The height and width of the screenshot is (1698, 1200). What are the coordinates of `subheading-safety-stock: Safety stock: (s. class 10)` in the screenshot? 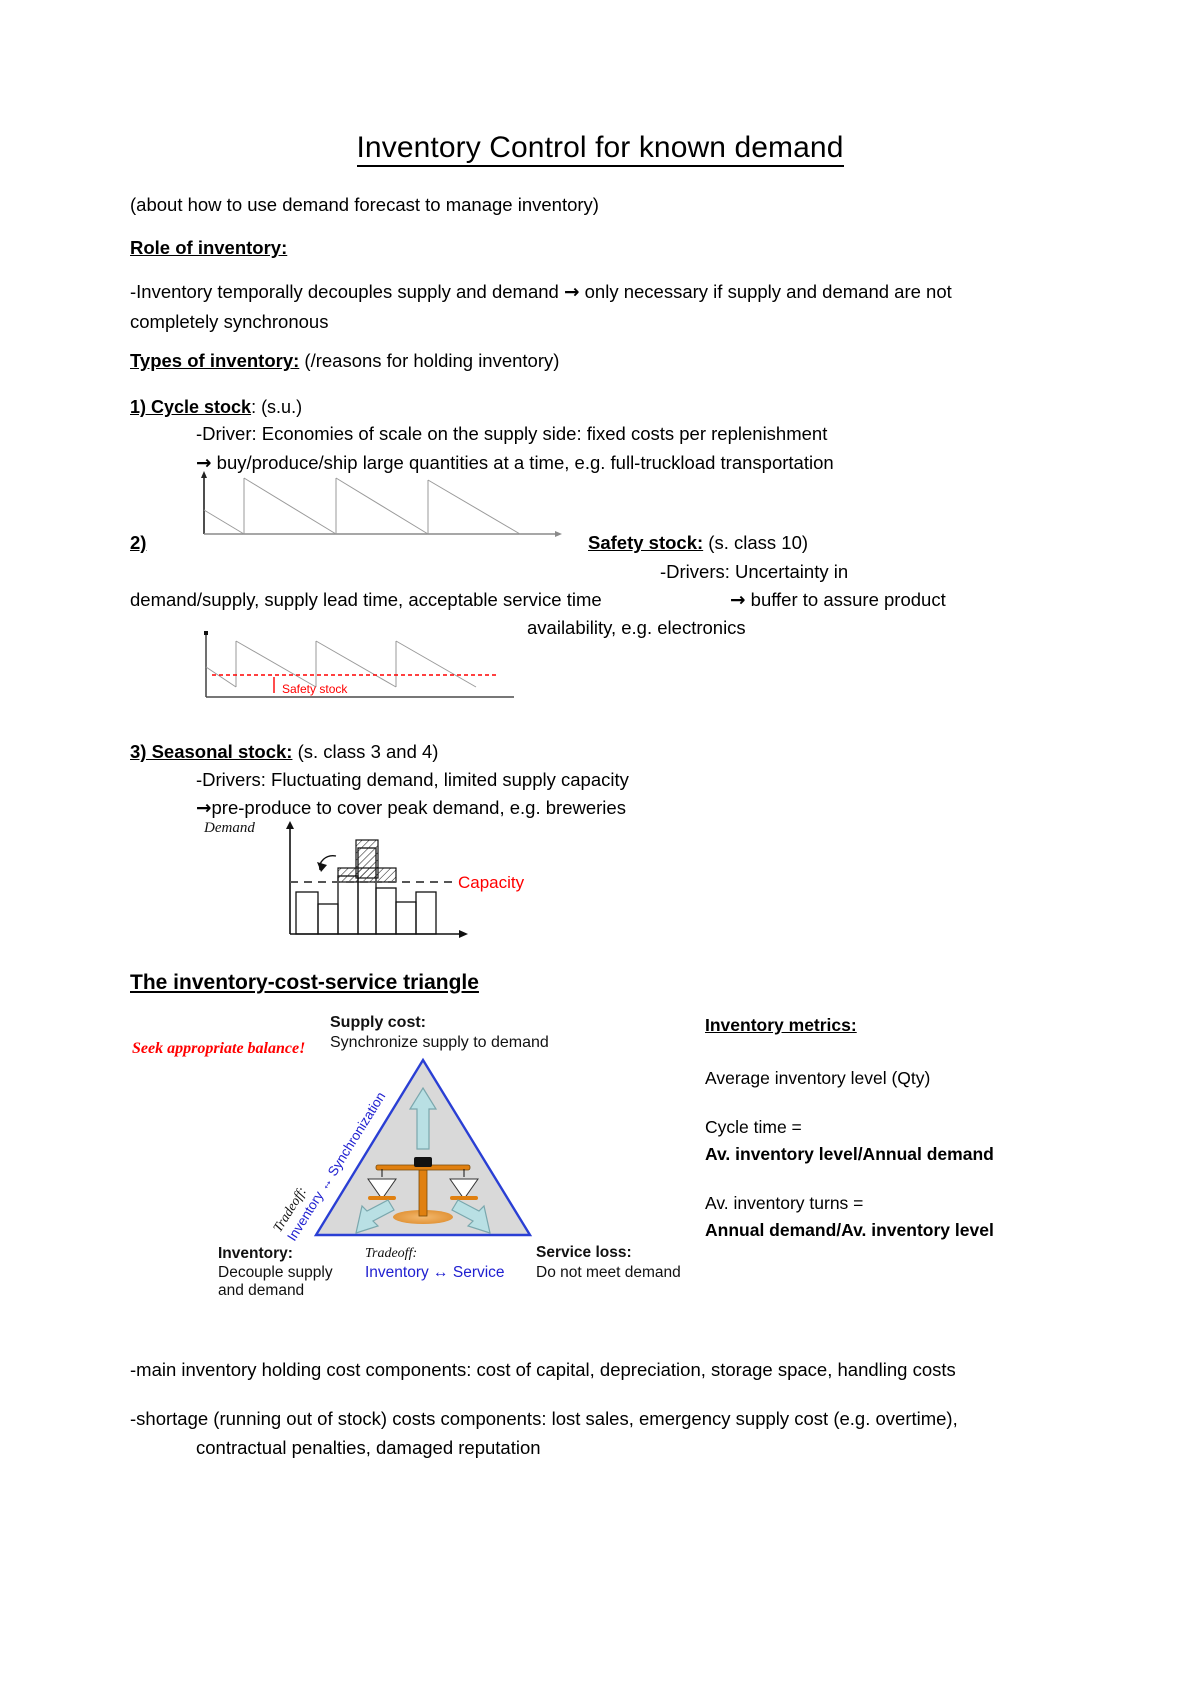 It's located at (698, 542).